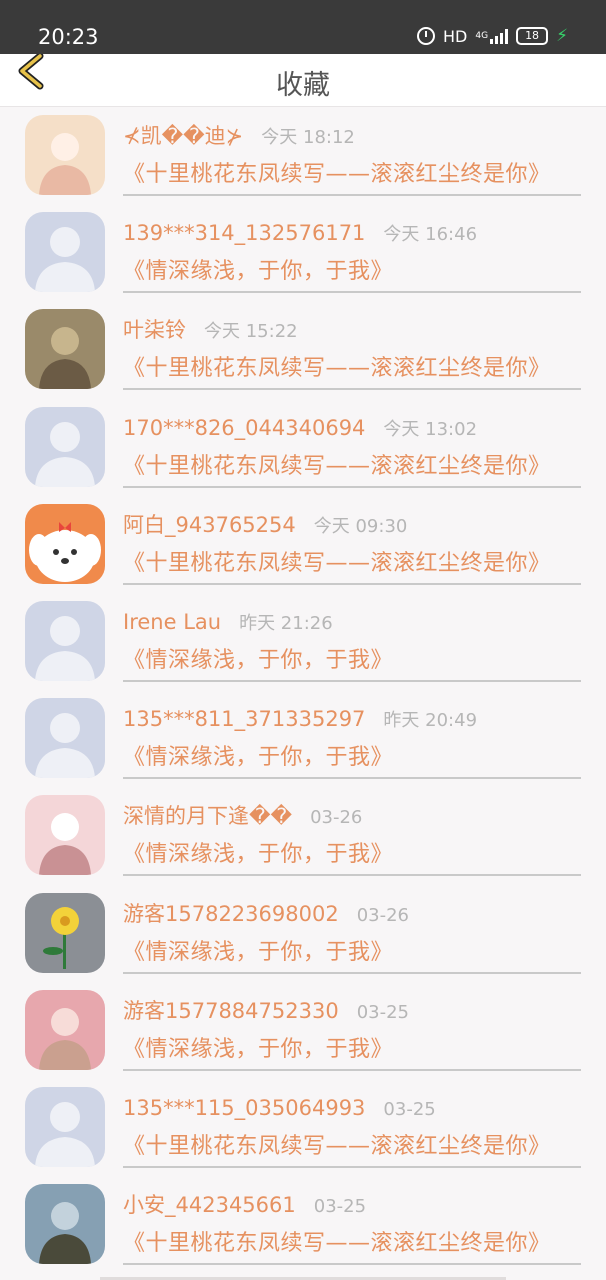 The width and height of the screenshot is (606, 1280). I want to click on list-item: 阿白_943765254 今天 09:30 《十里桃花东凤续写——滚滚红尘终是你》, so click(303, 545).